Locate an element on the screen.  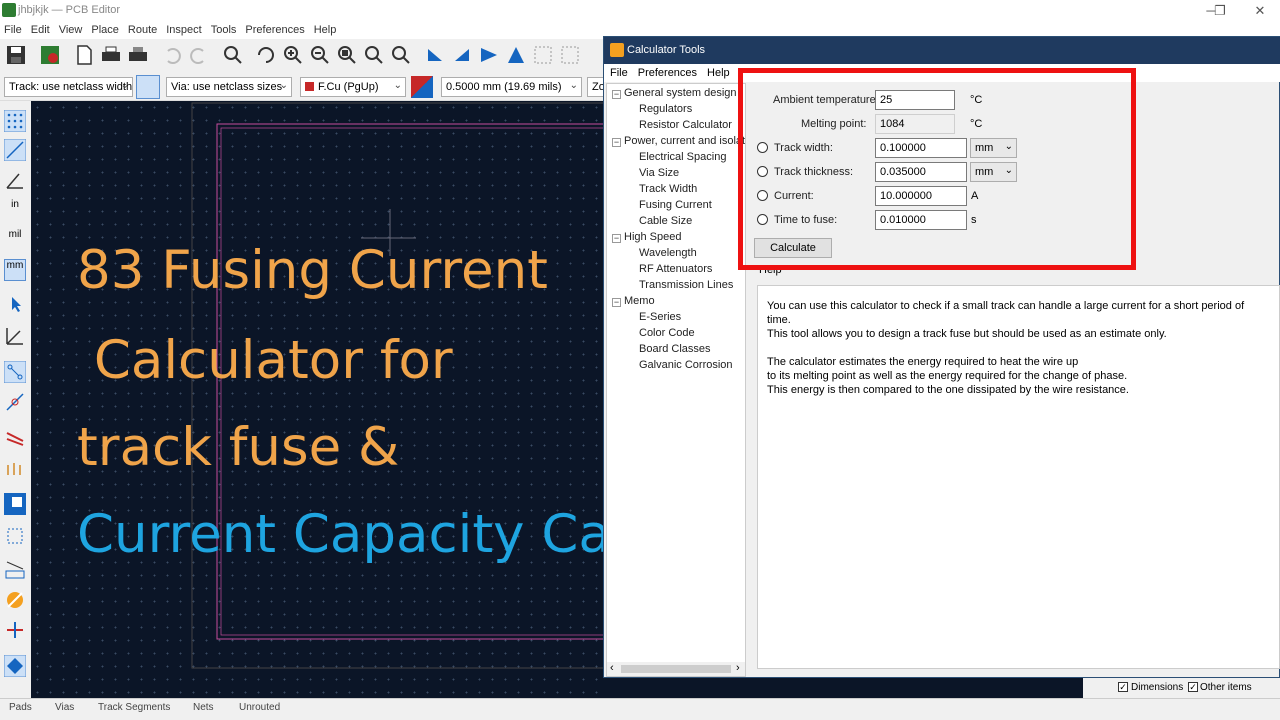
tree-horizontal-scrollbar: ‹ › is located at coordinates (676, 669).